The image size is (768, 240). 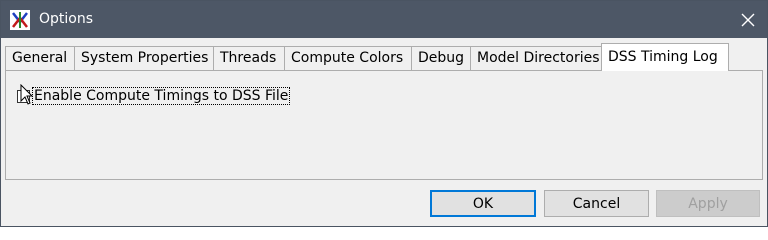 I want to click on tab-general: General, so click(x=40, y=58).